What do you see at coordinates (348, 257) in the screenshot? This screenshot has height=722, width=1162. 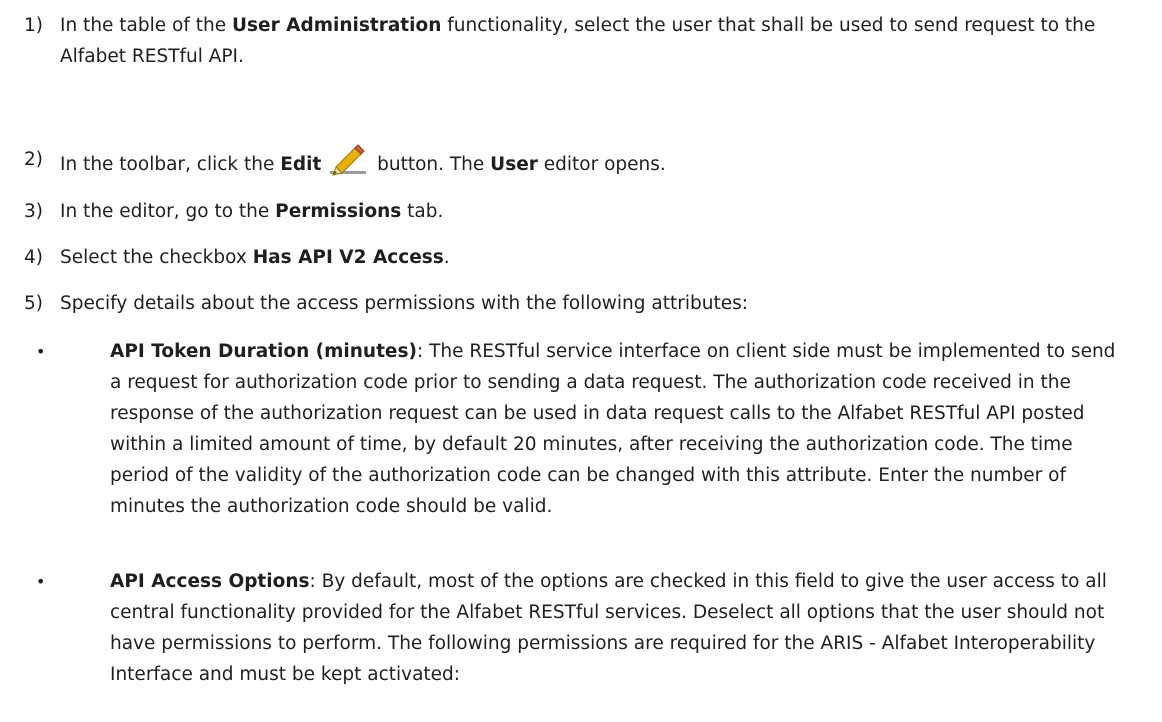 I see `step-bold-term: Has API V2 Access` at bounding box center [348, 257].